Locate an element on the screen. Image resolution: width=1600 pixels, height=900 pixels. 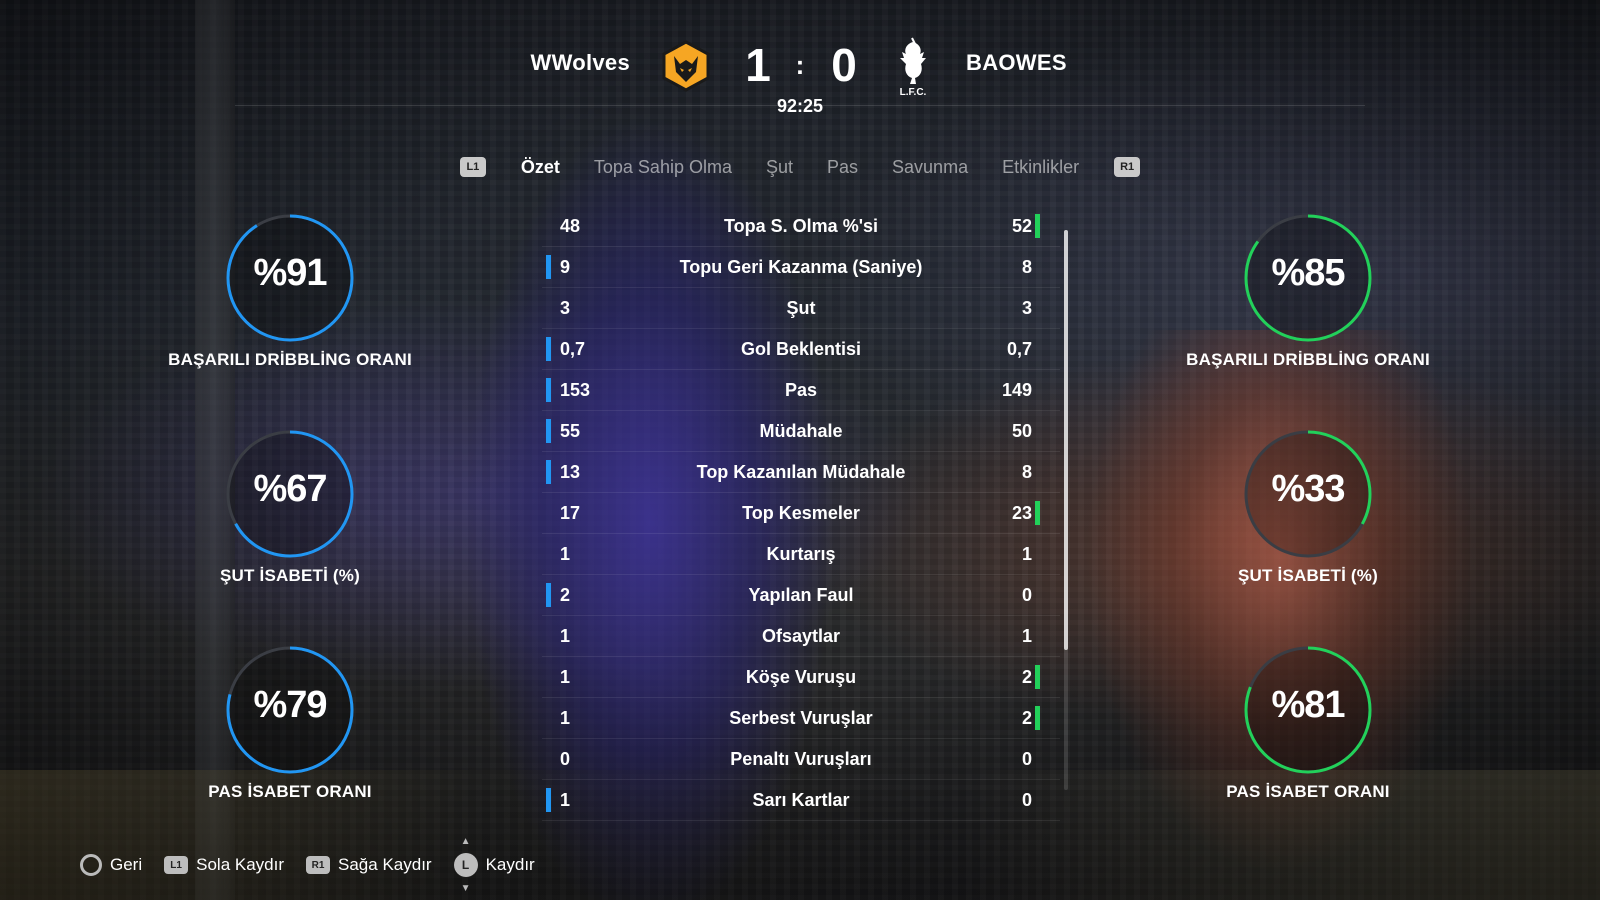
stat-row: 3 Şut 3 is located at coordinates (801, 308).